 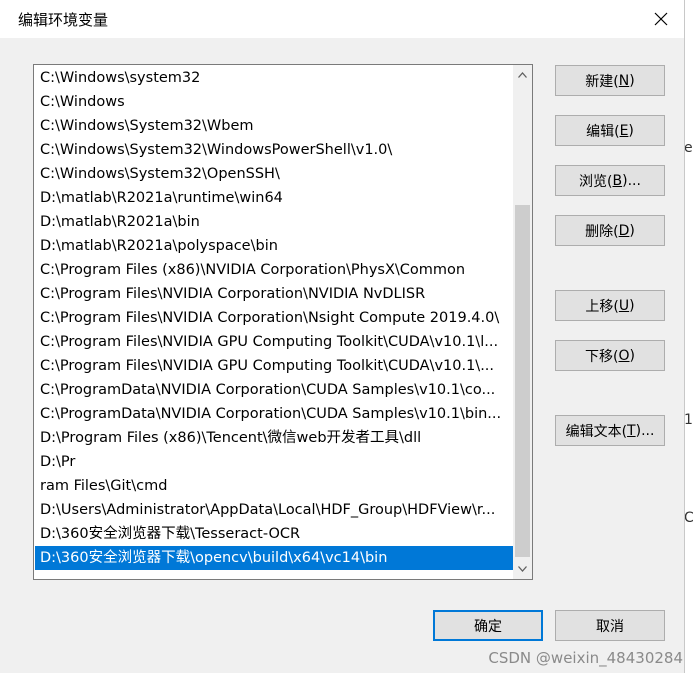 I want to click on path-list-item-selected: D:\360安全浏览器下载\opencv\build\x64\vc14\bin, so click(x=274, y=558).